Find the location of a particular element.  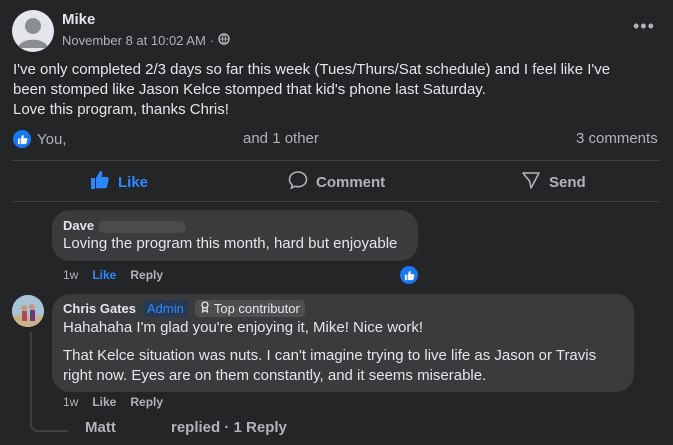

redacted-name is located at coordinates (142, 226).